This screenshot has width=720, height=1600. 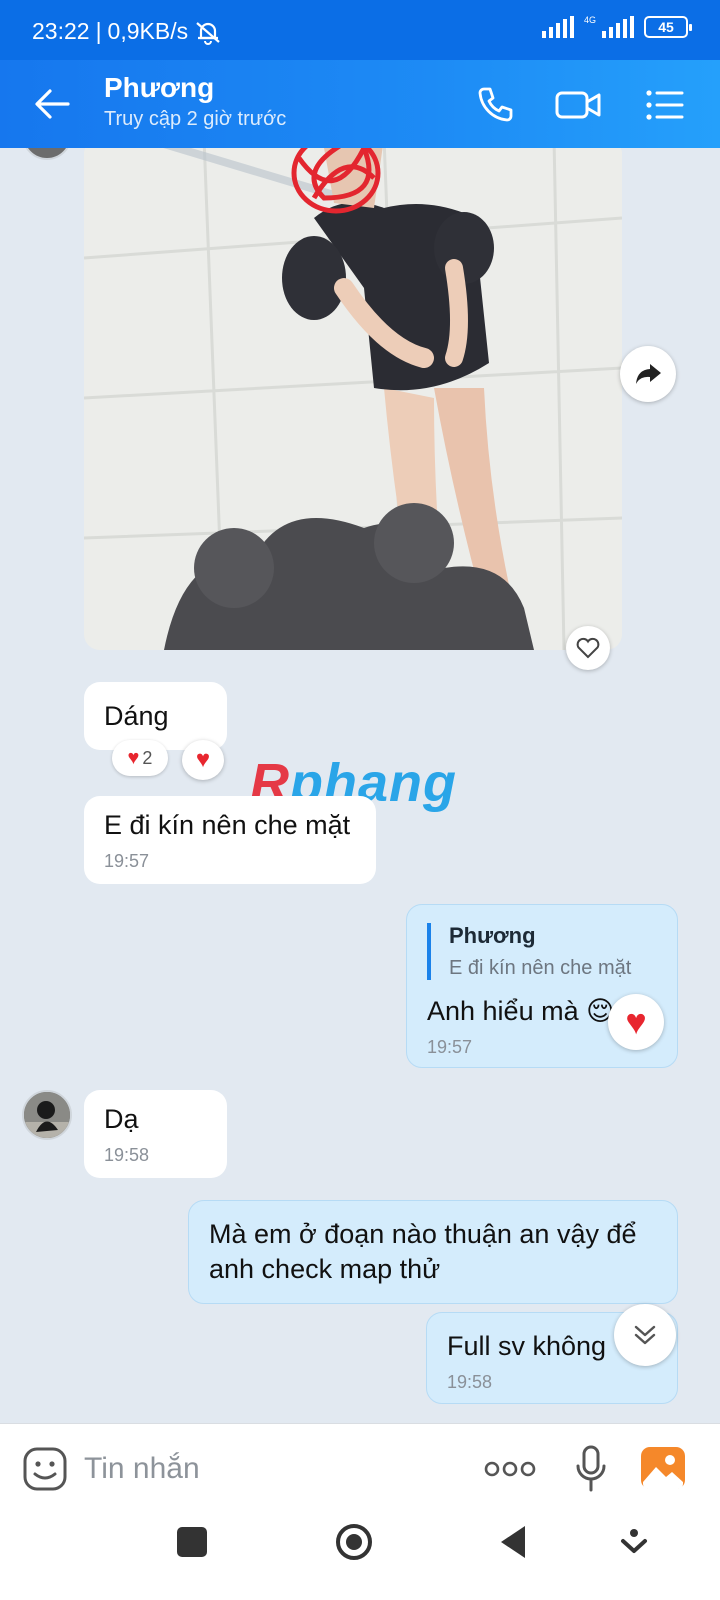 What do you see at coordinates (208, 33) in the screenshot?
I see `mute-bell-icon` at bounding box center [208, 33].